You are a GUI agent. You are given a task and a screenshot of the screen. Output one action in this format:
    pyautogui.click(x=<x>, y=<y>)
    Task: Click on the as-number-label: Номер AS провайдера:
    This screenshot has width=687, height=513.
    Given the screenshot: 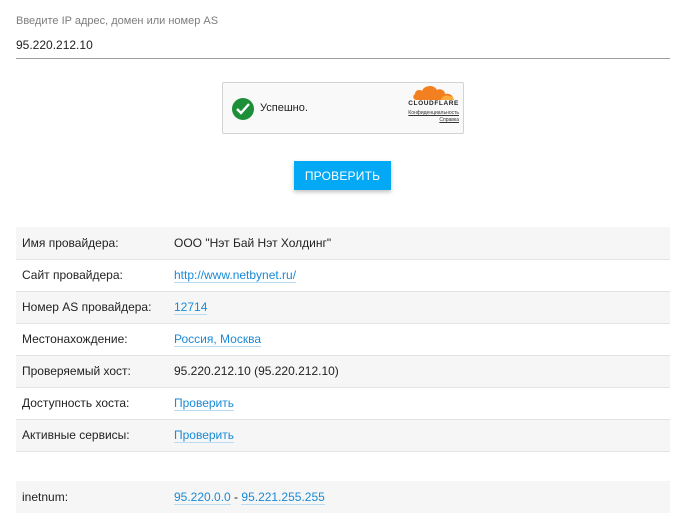 What is the action you would take?
    pyautogui.click(x=95, y=307)
    